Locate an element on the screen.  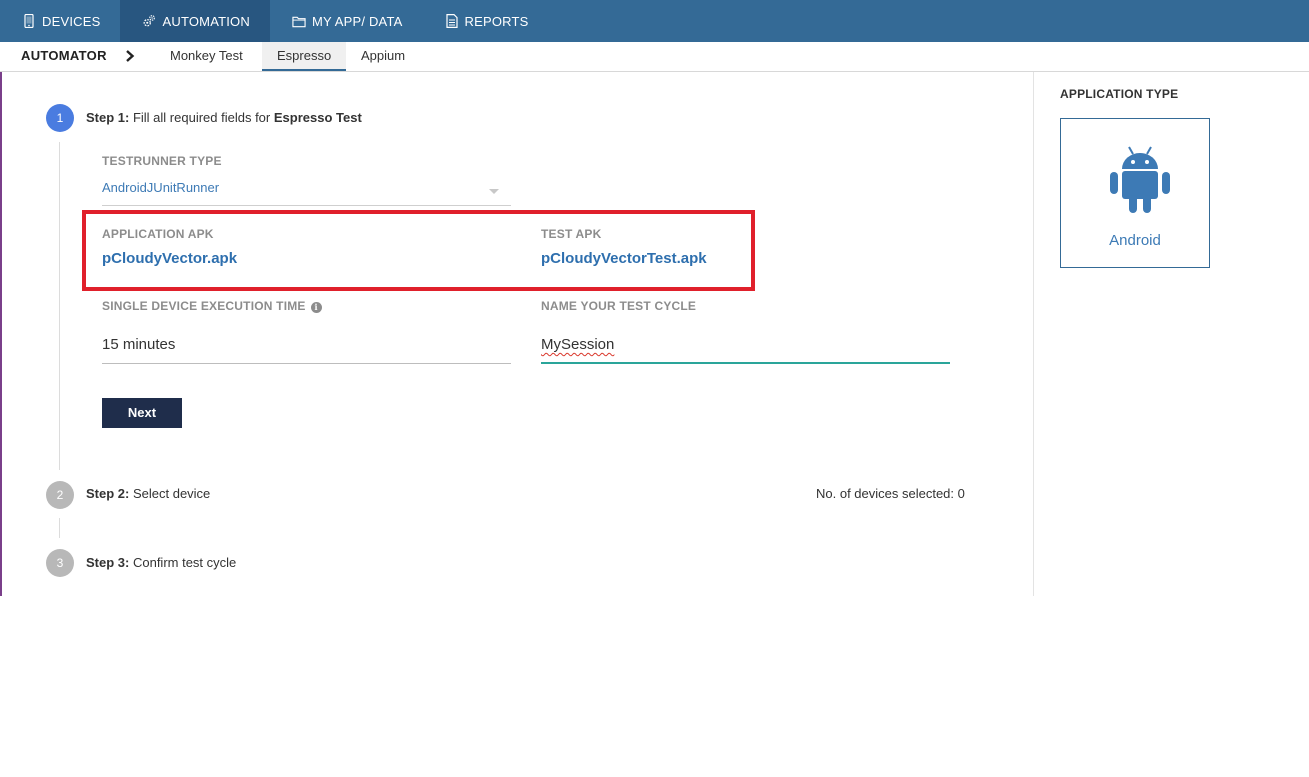
step-3-title: Step 3: Confirm test cycle is located at coordinates (161, 562).